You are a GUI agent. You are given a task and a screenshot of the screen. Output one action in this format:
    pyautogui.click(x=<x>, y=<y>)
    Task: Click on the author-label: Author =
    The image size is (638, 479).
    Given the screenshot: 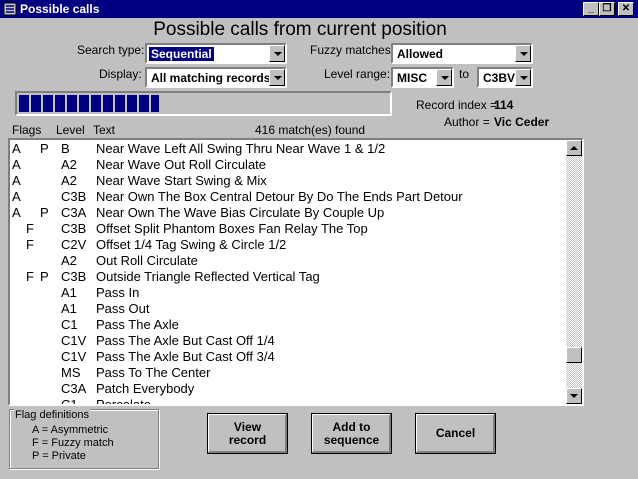 What is the action you would take?
    pyautogui.click(x=467, y=122)
    